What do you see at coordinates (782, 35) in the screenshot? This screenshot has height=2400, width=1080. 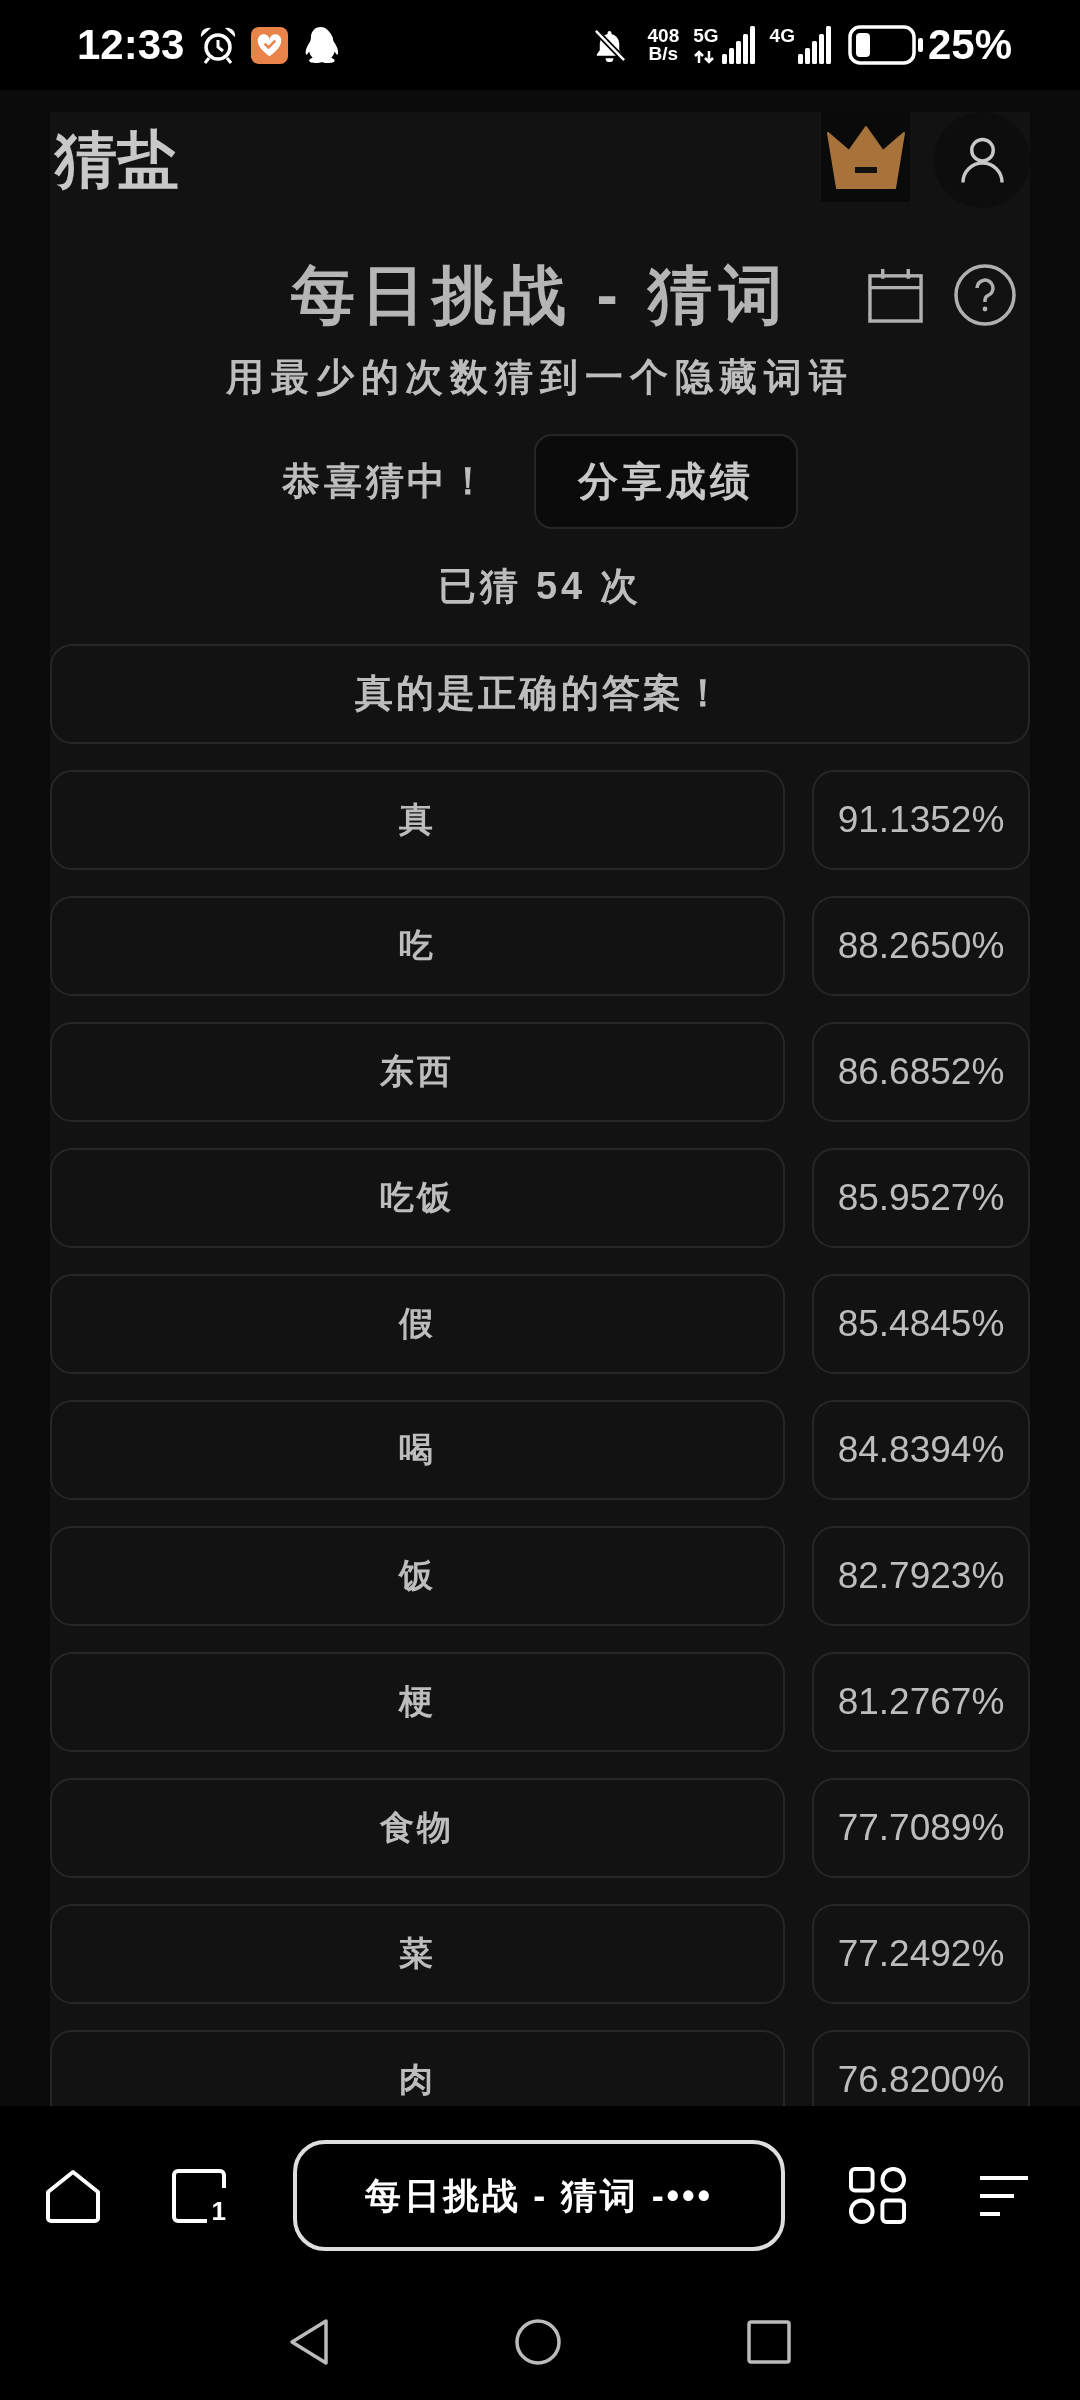 I see `network-type-label: 4G` at bounding box center [782, 35].